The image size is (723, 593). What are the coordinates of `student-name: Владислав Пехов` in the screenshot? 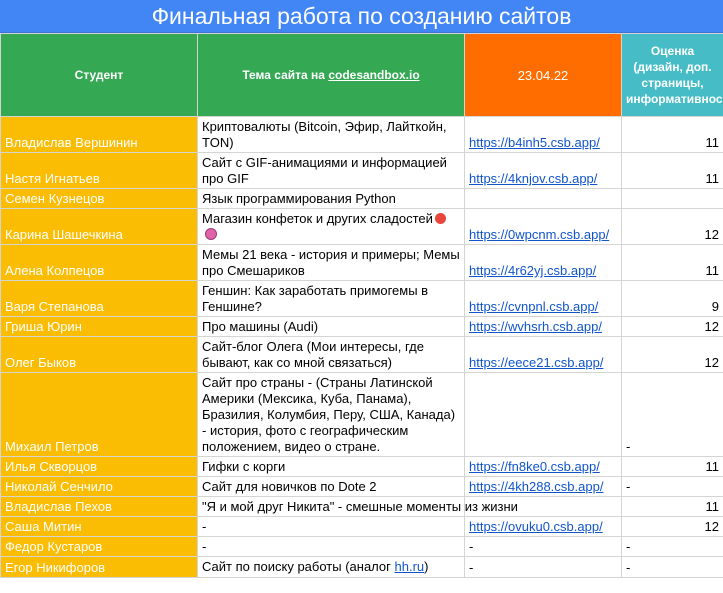 It's located at (99, 506).